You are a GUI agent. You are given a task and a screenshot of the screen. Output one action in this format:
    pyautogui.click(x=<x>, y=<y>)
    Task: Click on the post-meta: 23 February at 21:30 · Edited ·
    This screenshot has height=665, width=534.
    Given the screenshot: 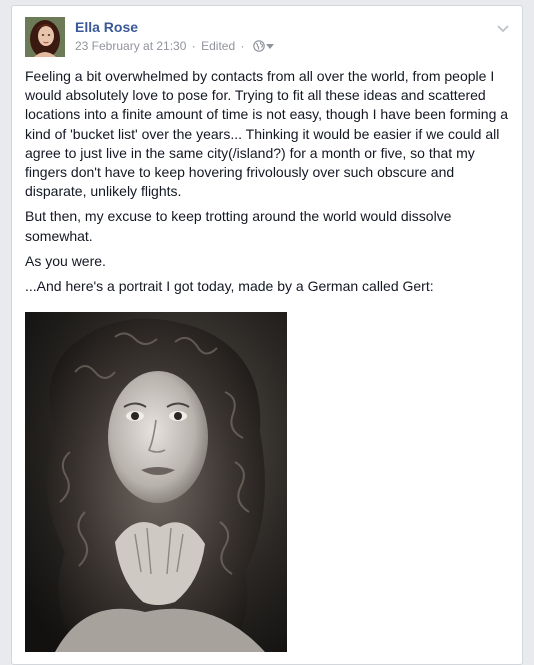 What is the action you would take?
    pyautogui.click(x=174, y=46)
    